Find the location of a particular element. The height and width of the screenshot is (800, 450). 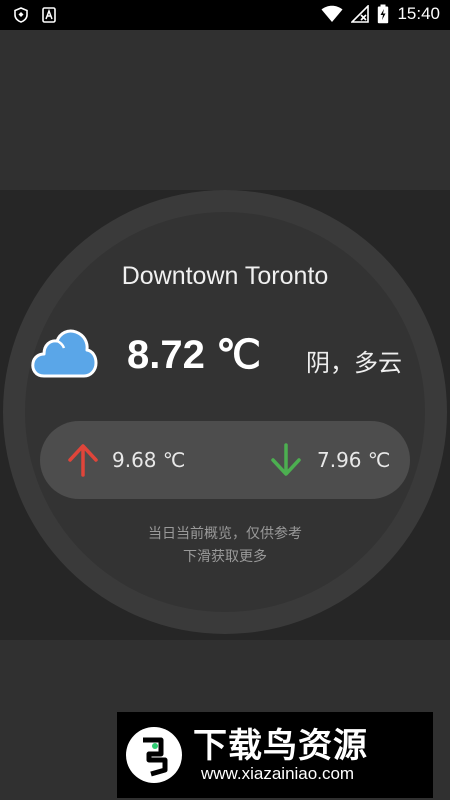

swipe-hint: 下滑获取更多 is located at coordinates (225, 556).